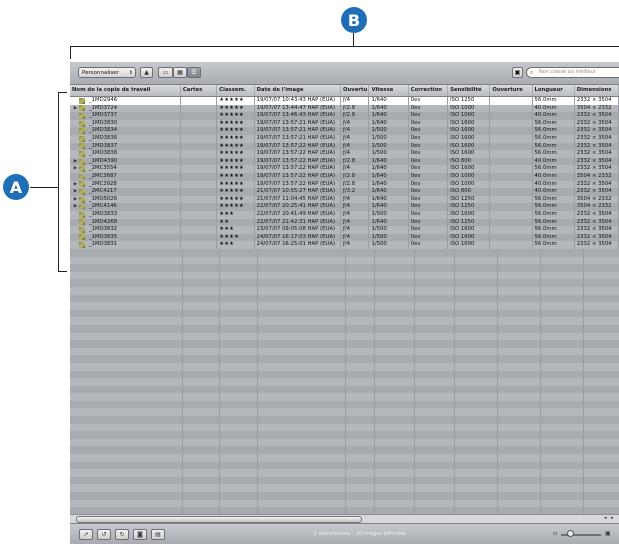 Image resolution: width=619 pixels, height=544 pixels. What do you see at coordinates (298, 90) in the screenshot?
I see `column-header: Date de l'image` at bounding box center [298, 90].